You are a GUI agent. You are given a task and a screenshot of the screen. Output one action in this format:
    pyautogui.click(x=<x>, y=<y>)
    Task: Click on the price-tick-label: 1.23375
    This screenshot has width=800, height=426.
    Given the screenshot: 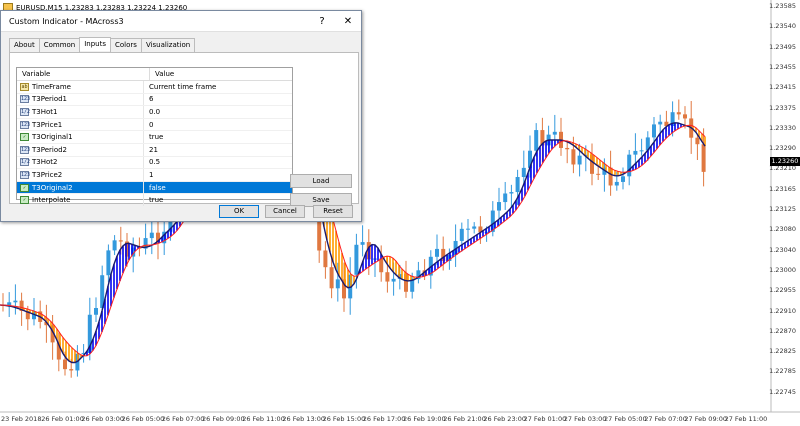 What is the action you would take?
    pyautogui.click(x=782, y=107)
    